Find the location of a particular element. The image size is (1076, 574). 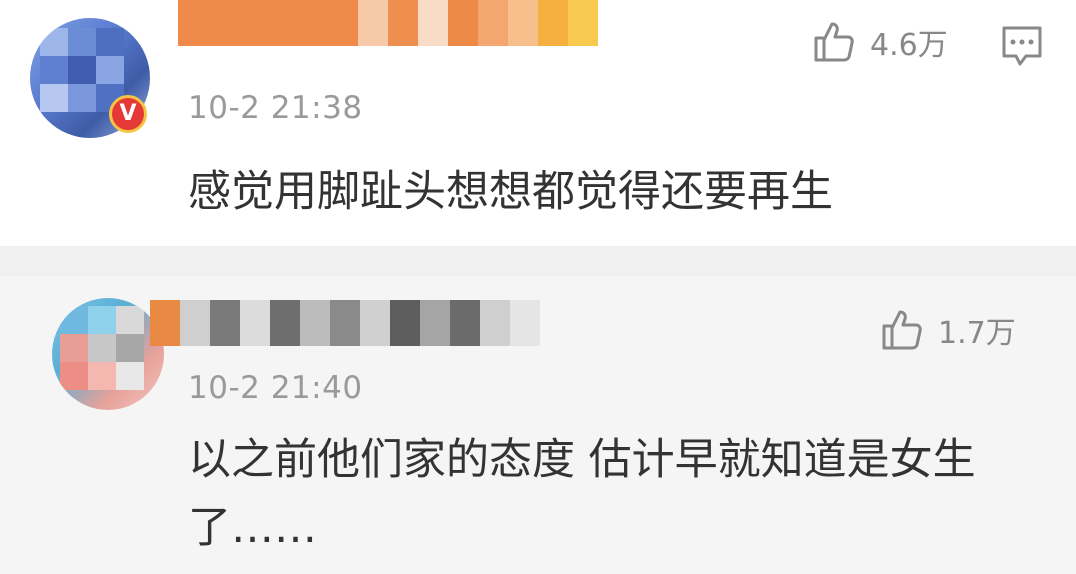

comment-timestamp: 10-2 21:40 is located at coordinates (275, 388).